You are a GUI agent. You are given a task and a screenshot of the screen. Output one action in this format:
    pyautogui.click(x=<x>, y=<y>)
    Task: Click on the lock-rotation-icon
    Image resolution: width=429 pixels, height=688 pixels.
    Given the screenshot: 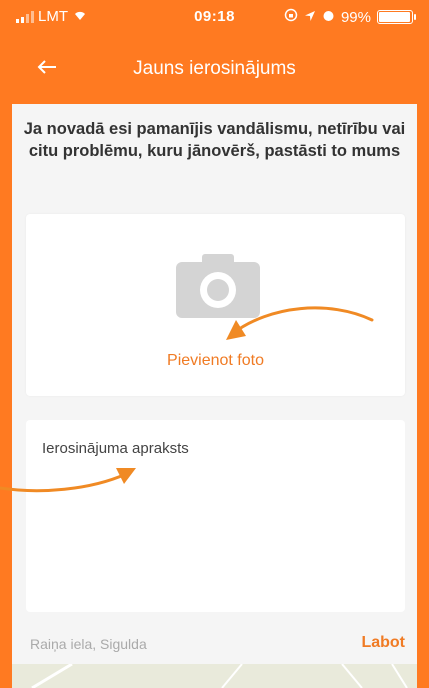 What is the action you would take?
    pyautogui.click(x=291, y=17)
    